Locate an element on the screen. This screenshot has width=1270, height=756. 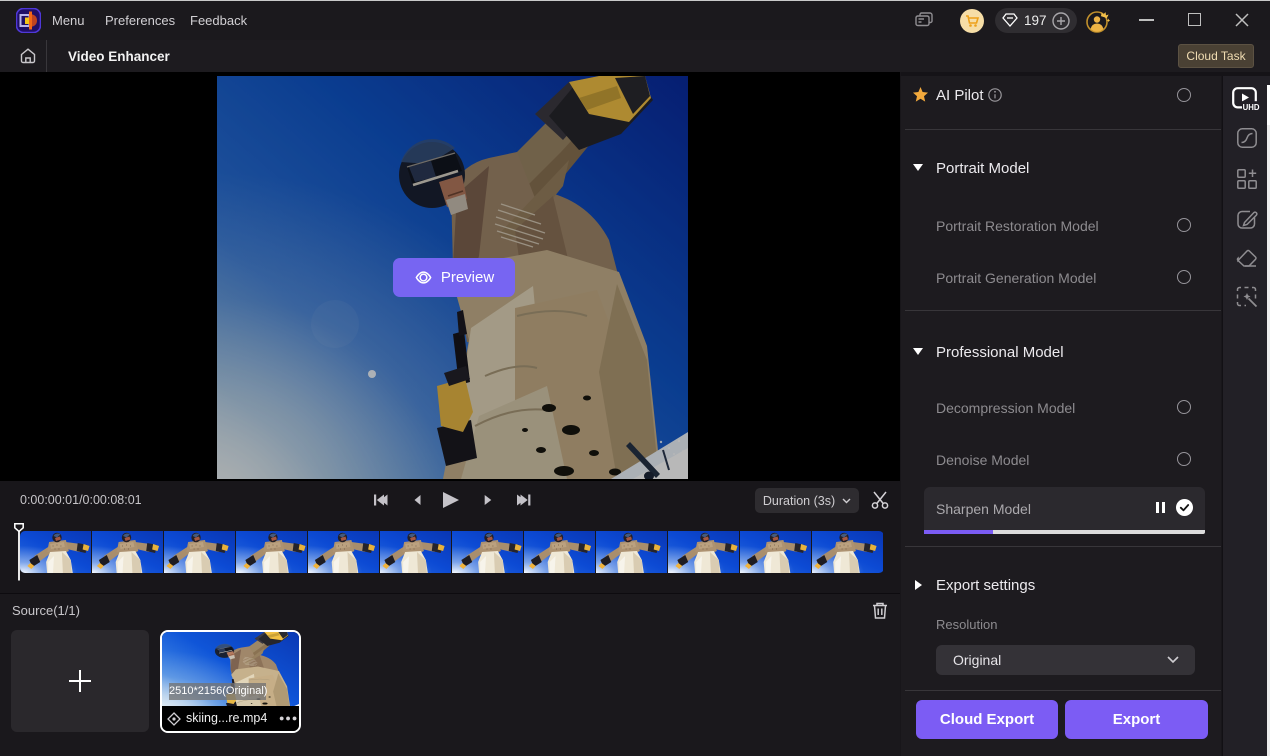
svg-text: UHD is located at coordinates (1251, 107).